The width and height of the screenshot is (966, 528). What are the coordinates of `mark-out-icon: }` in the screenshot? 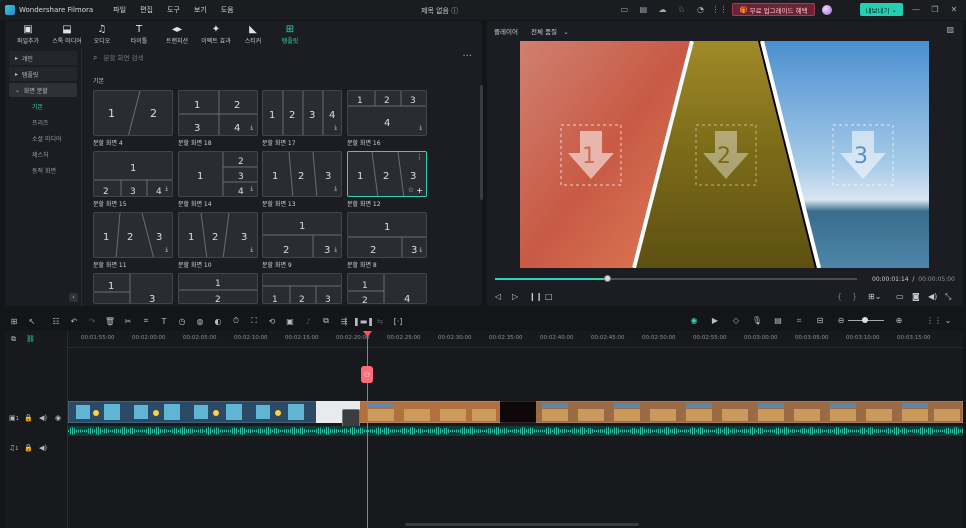 It's located at (854, 296).